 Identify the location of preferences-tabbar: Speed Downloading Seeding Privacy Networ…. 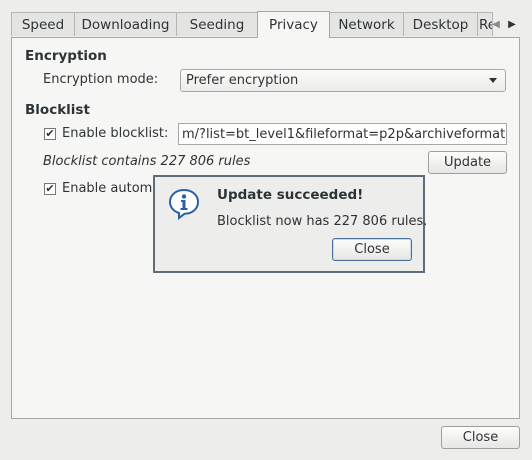
(265, 24).